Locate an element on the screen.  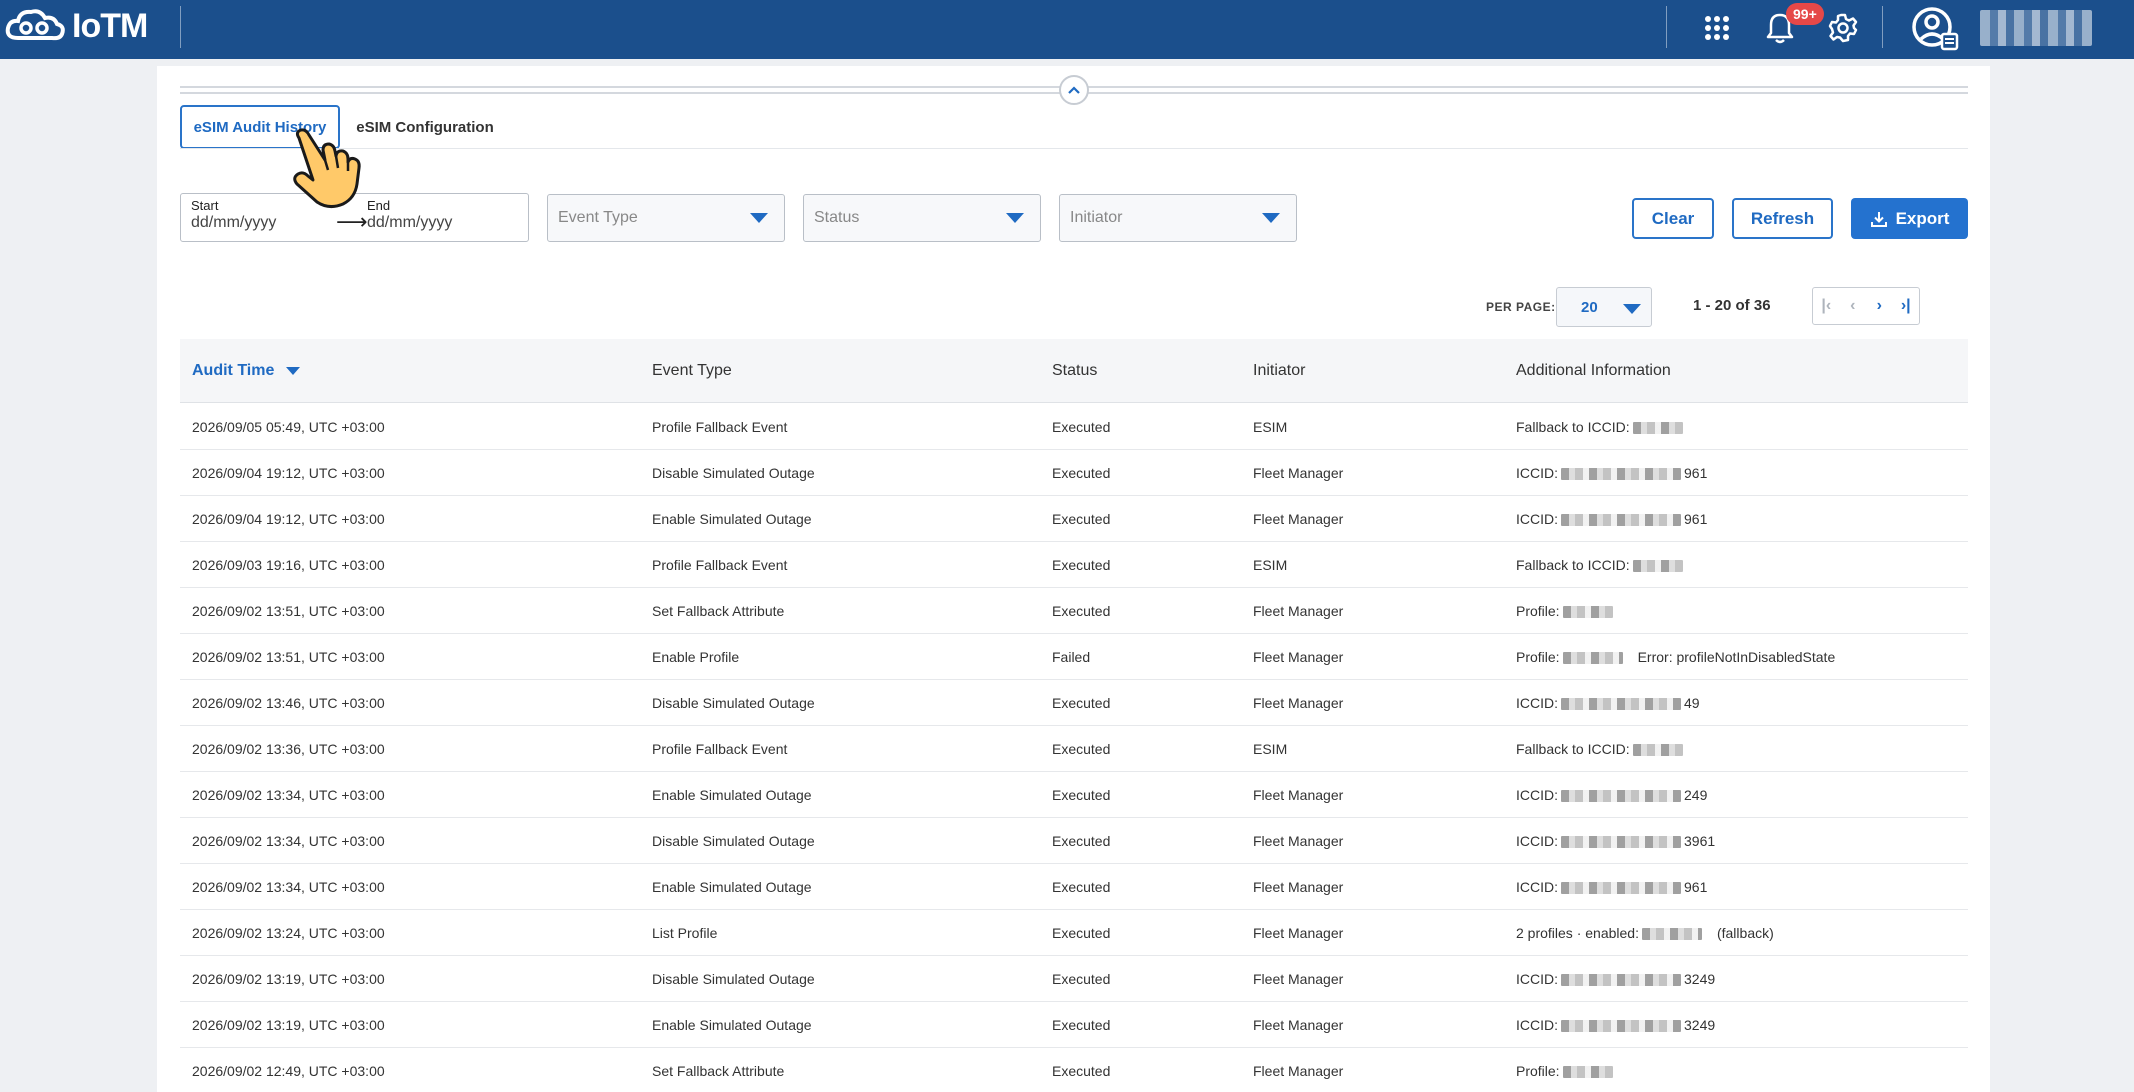
user-avatar-icon is located at coordinates (1936, 29).